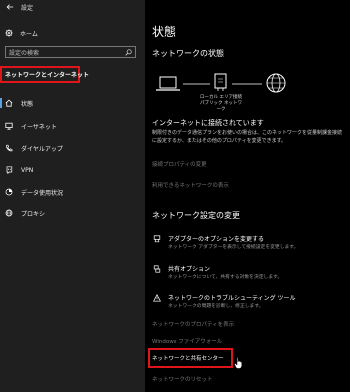 The image size is (350, 392). Describe the element at coordinates (216, 306) in the screenshot. I see `setting-description: ネットワークの問題を診断し、修正します。` at that location.